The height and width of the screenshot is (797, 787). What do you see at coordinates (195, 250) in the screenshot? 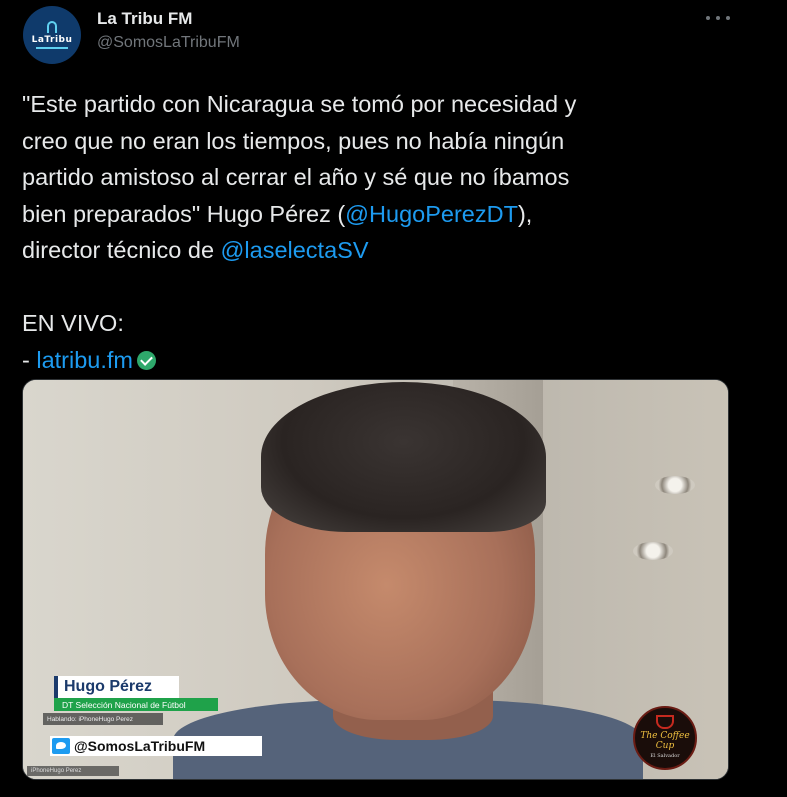
I see `tweet-line: director técnico de @laselectaSV` at bounding box center [195, 250].